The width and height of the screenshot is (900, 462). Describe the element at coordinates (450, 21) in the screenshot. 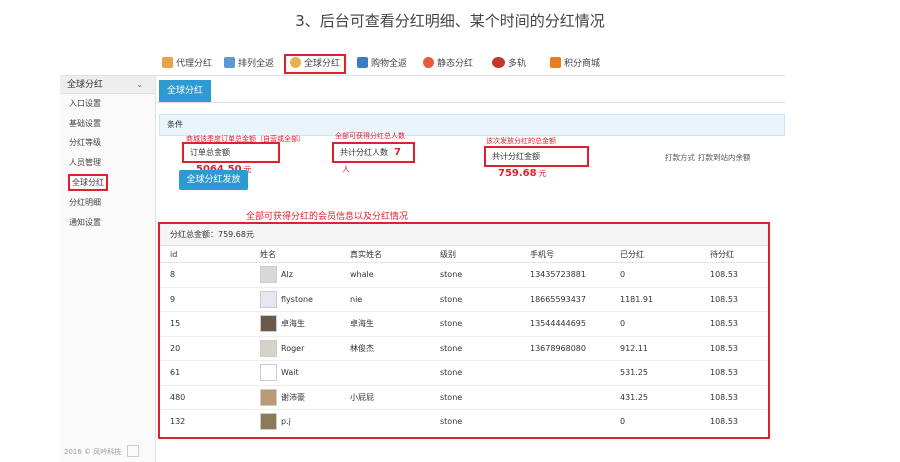

I see `page-heading: 3、后台可查看分红明细、某个时间的分红情况` at that location.